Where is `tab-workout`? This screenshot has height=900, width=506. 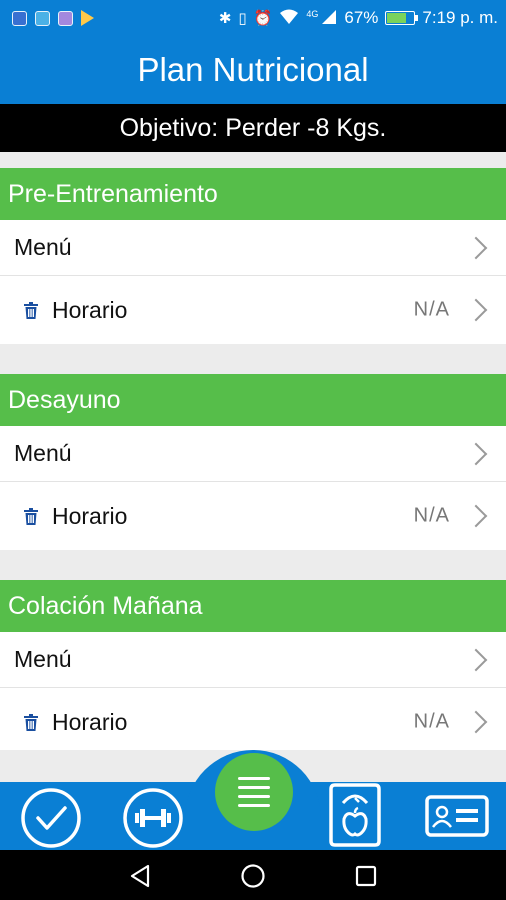
tab-workout is located at coordinates (153, 817).